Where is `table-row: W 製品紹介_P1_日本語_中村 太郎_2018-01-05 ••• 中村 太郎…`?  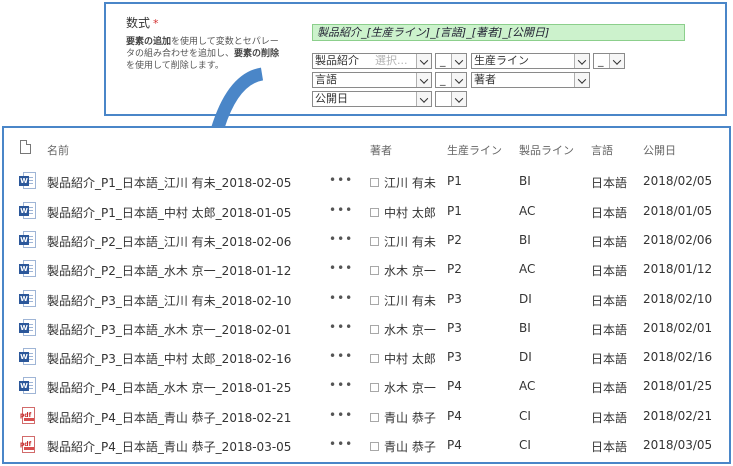
table-row: W 製品紹介_P1_日本語_中村 太郎_2018-01-05 ••• 中村 太郎… is located at coordinates (366, 210).